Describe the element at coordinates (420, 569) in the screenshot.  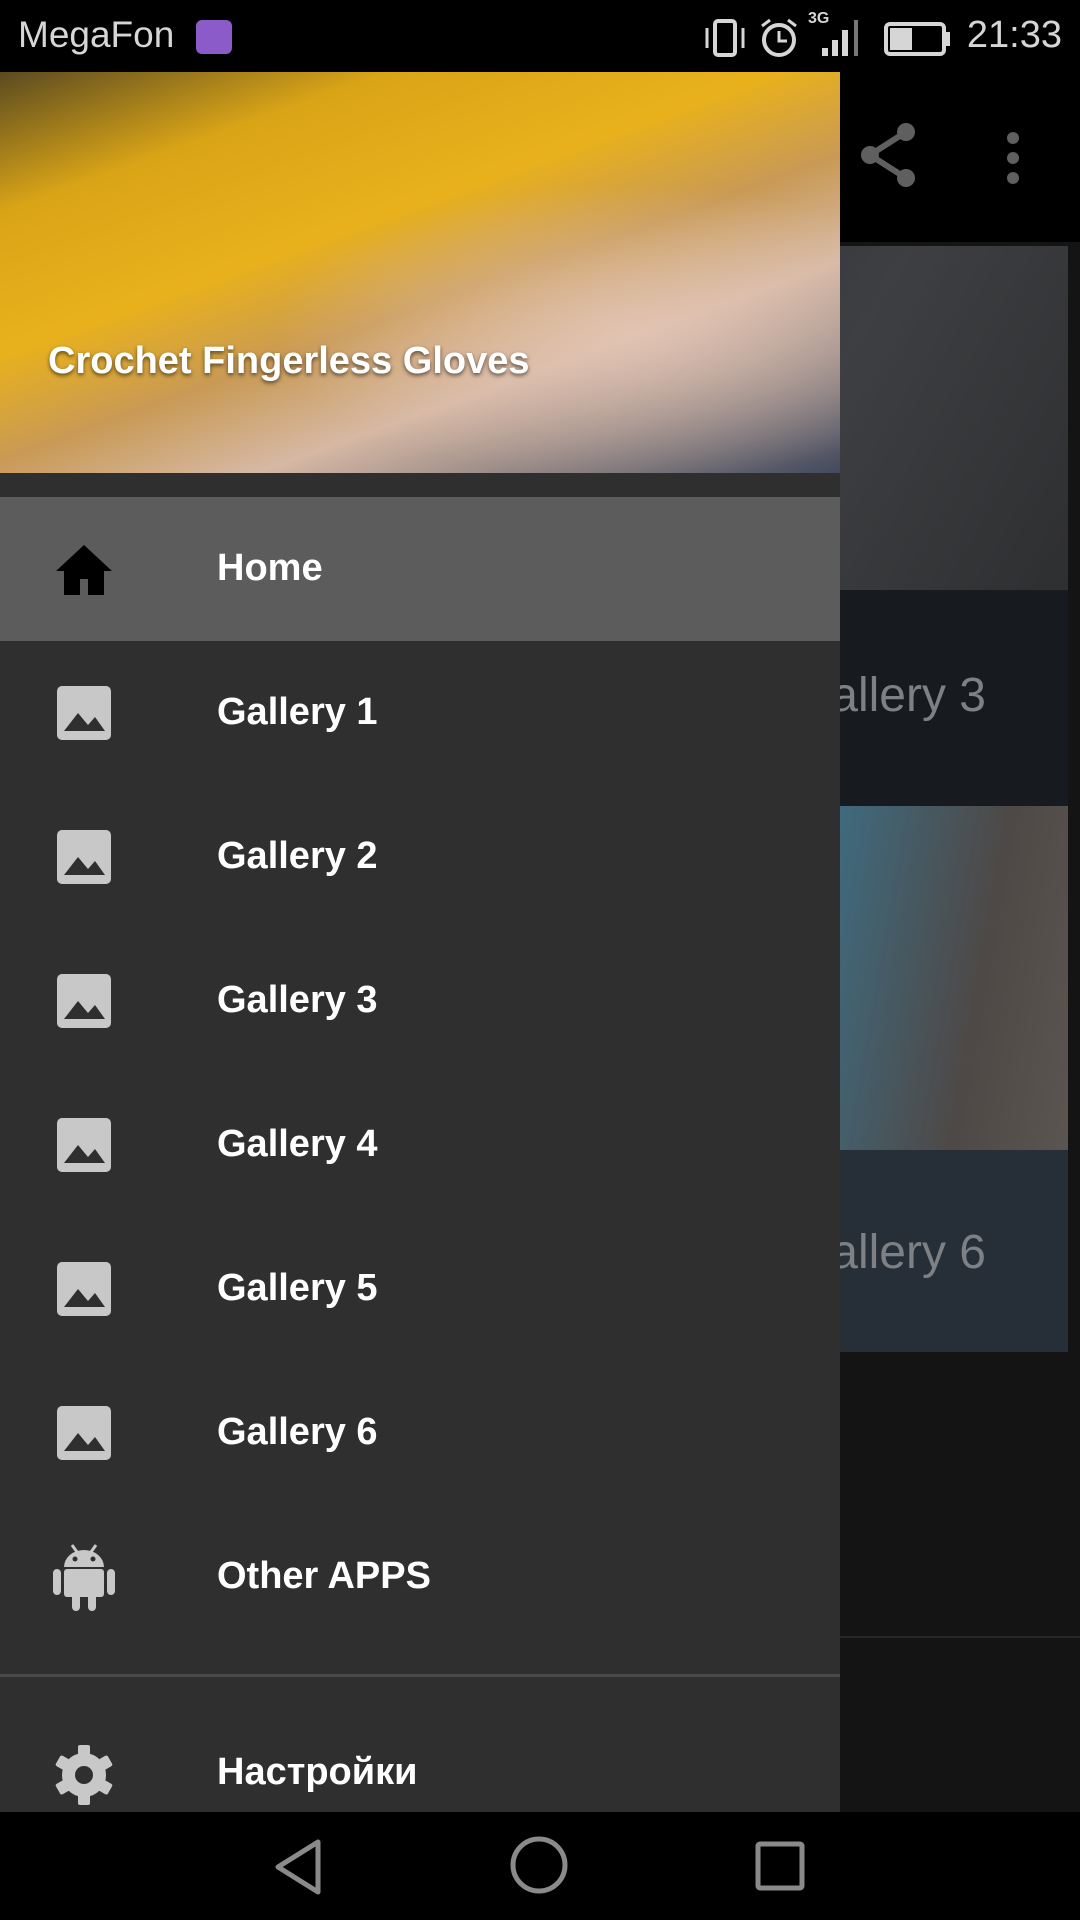
I see `drawer-item-home: Home` at that location.